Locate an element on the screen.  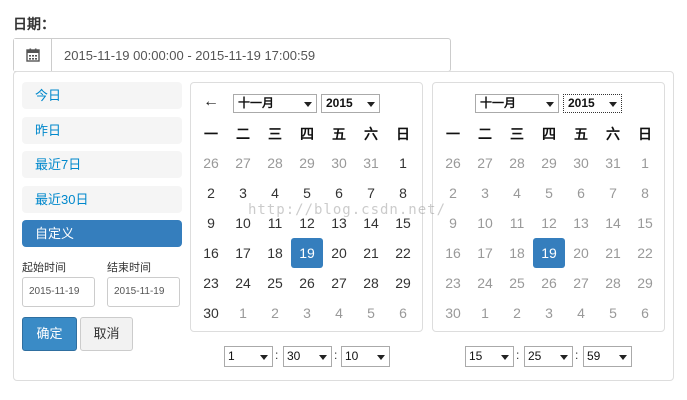
date-range-field is located at coordinates (232, 55).